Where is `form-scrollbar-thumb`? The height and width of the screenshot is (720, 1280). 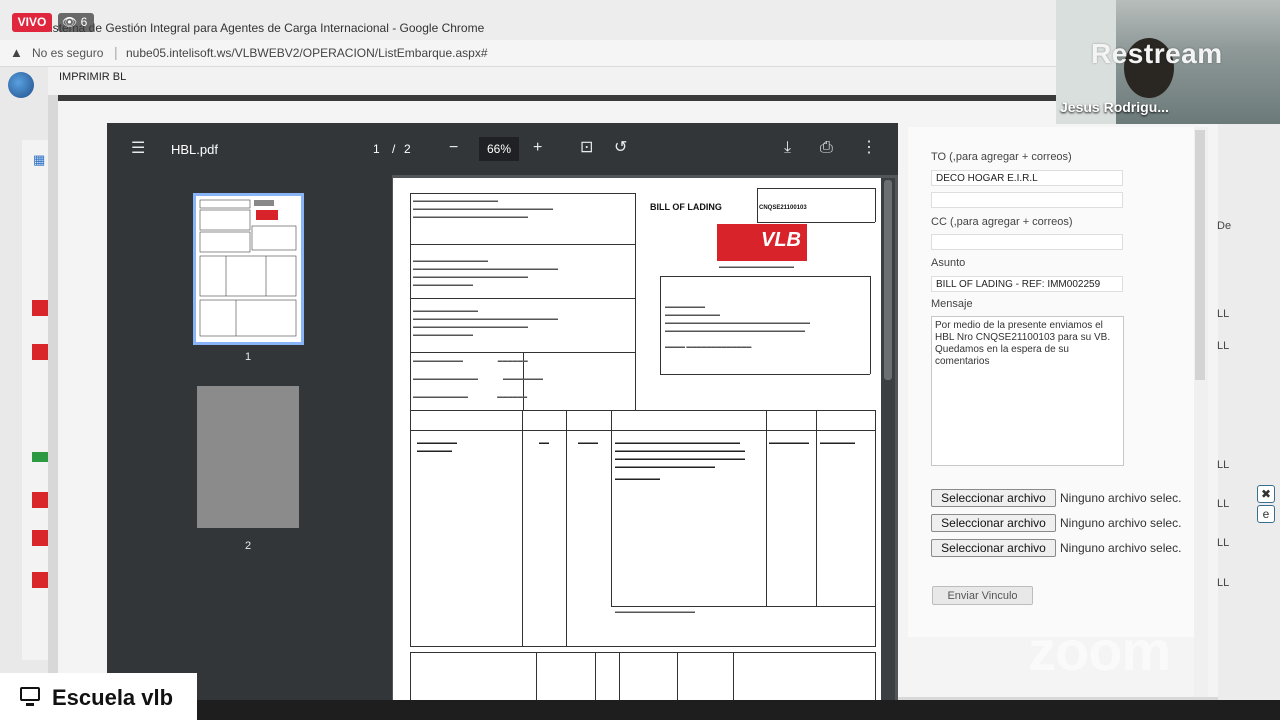
form-scrollbar-thumb is located at coordinates (1200, 255).